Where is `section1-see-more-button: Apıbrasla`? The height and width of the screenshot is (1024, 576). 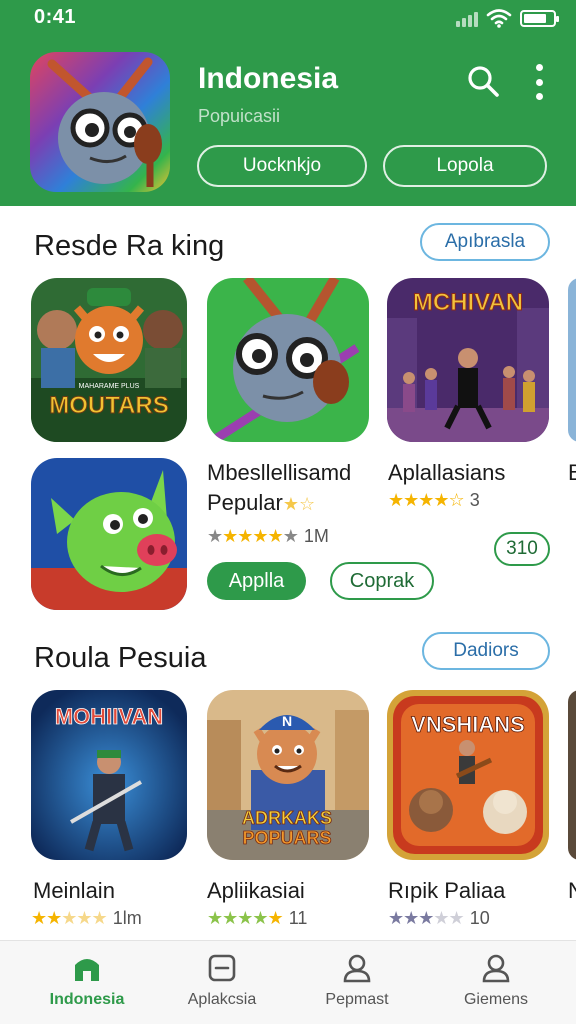
section1-see-more-button: Apıbrasla is located at coordinates (485, 242).